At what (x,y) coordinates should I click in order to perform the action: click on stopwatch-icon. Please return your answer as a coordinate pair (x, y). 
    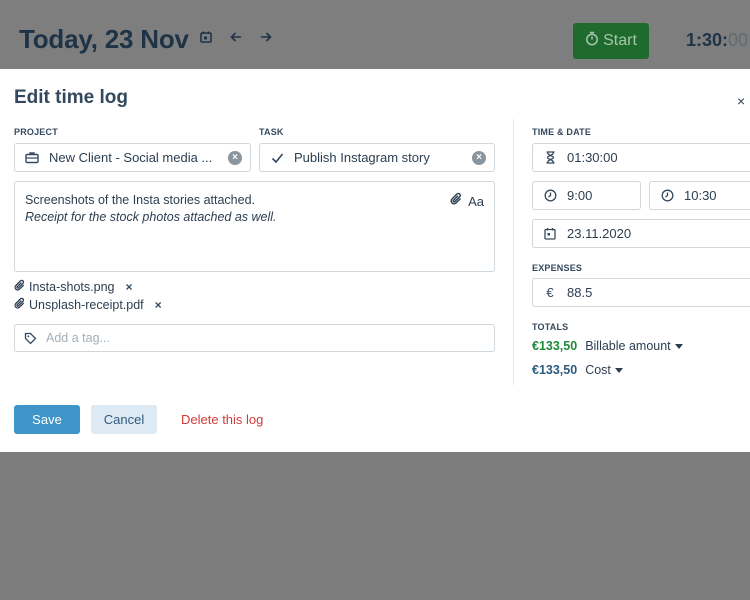
    Looking at the image, I should click on (592, 41).